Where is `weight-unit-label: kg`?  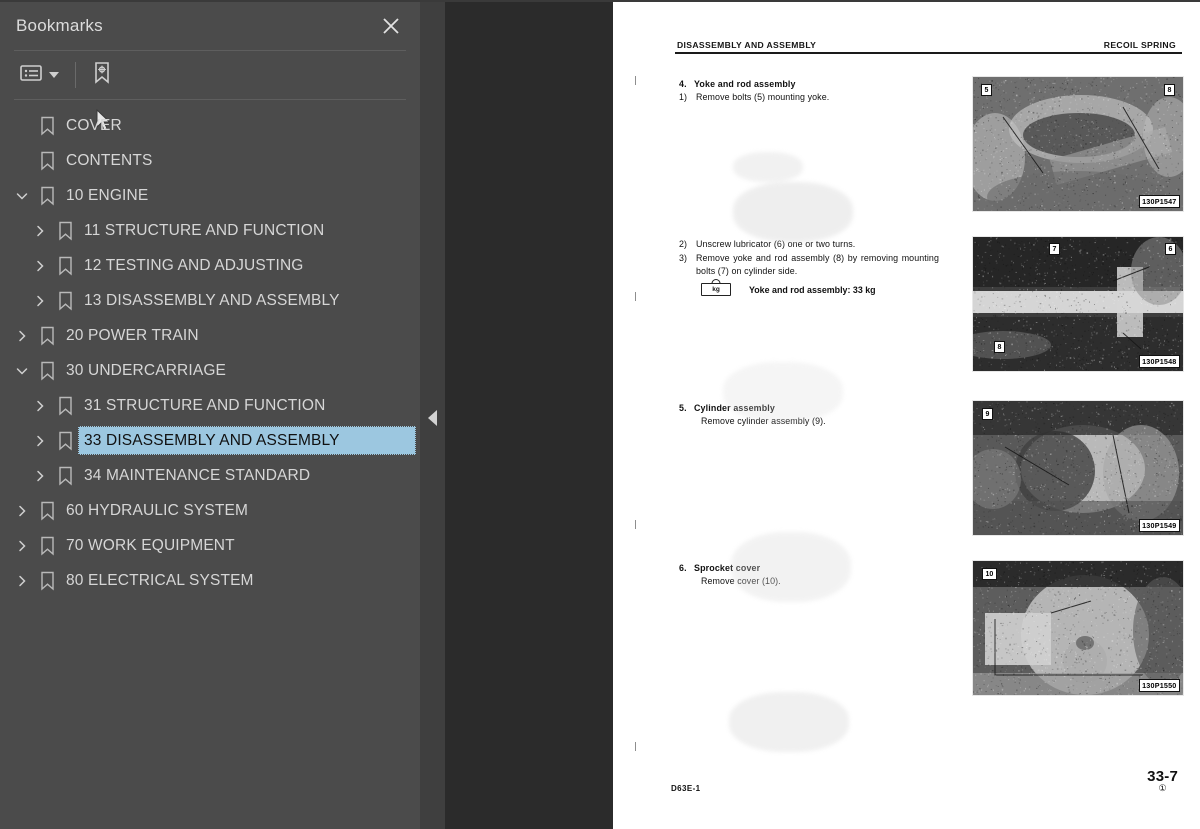
weight-unit-label: kg is located at coordinates (716, 290).